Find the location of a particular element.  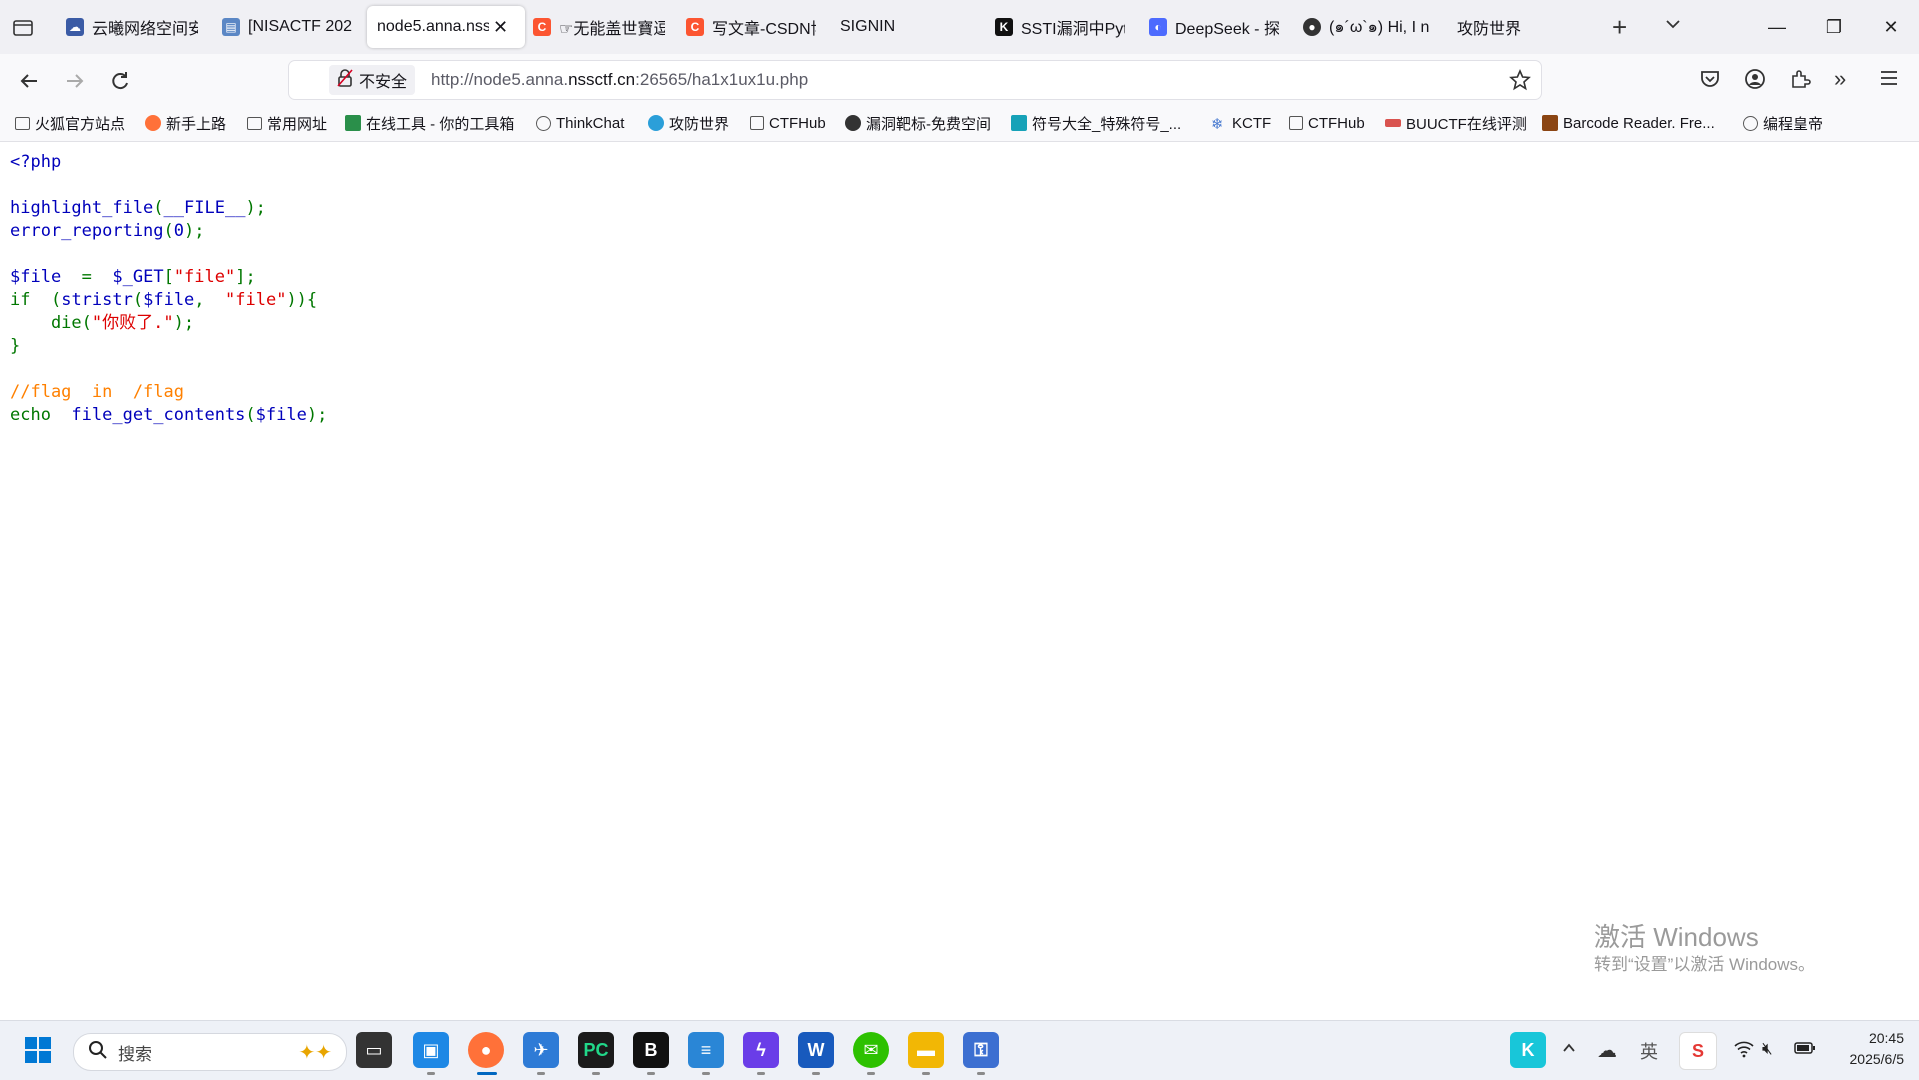

code-token: __FILE__ is located at coordinates (204, 208).